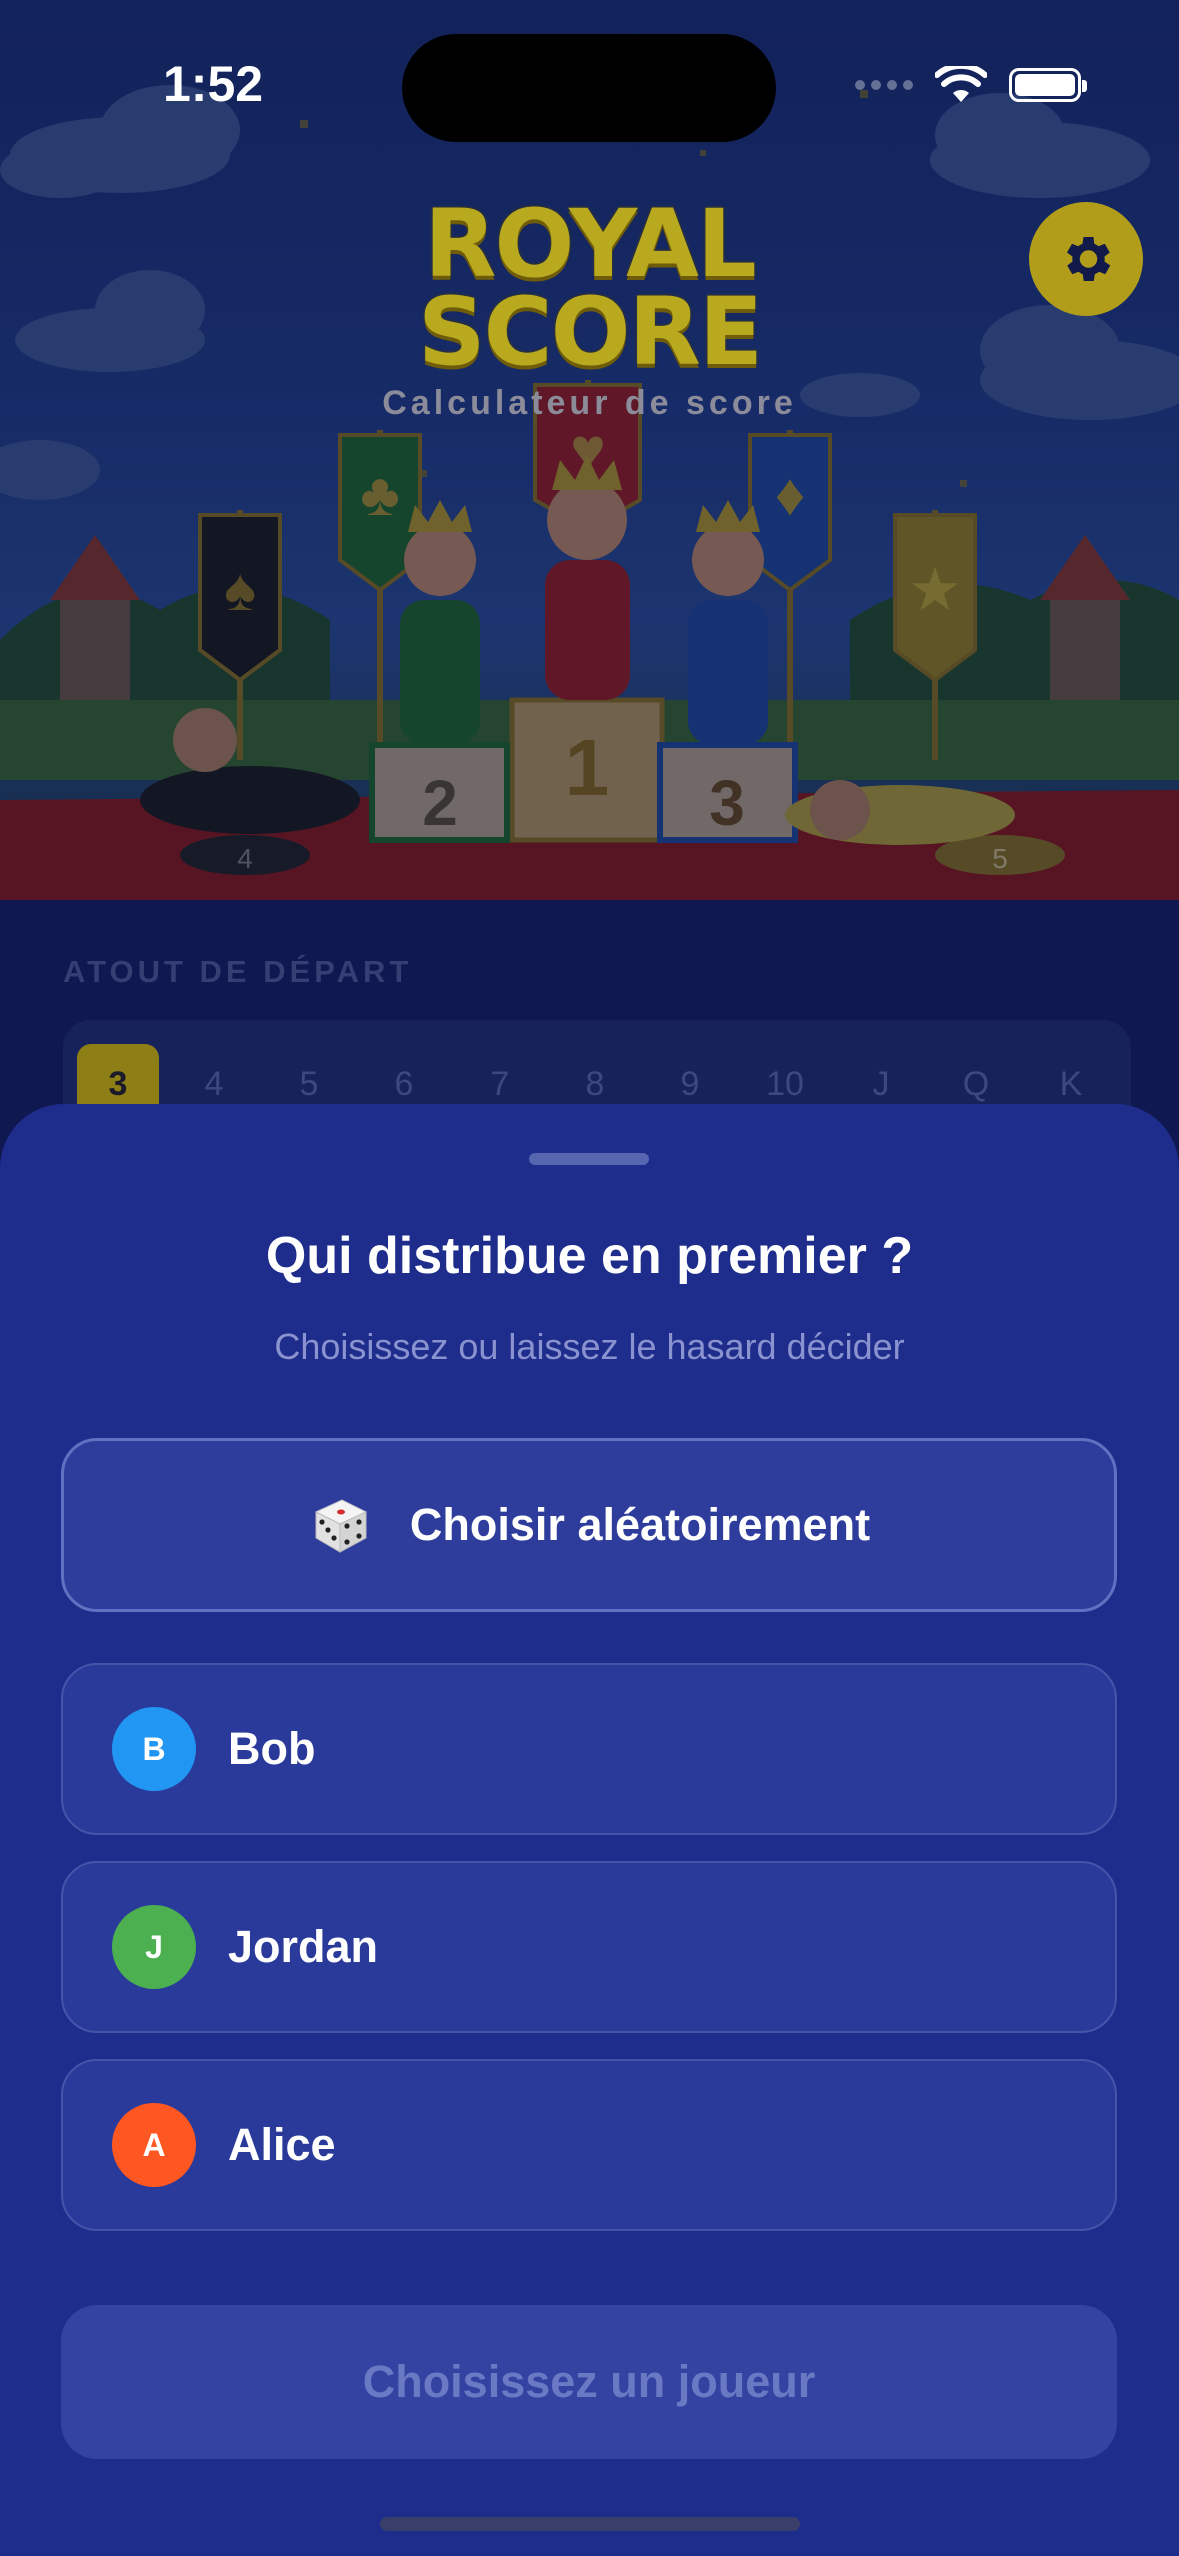 The height and width of the screenshot is (2556, 1179). Describe the element at coordinates (282, 2144) in the screenshot. I see `player-name: Alice` at that location.